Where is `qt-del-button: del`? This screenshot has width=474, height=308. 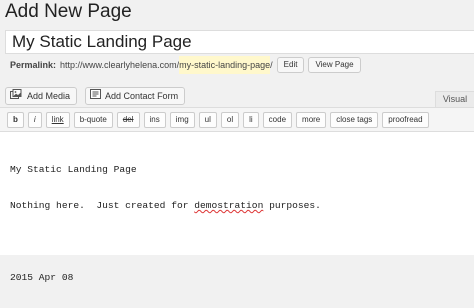
qt-del-button: del is located at coordinates (128, 120).